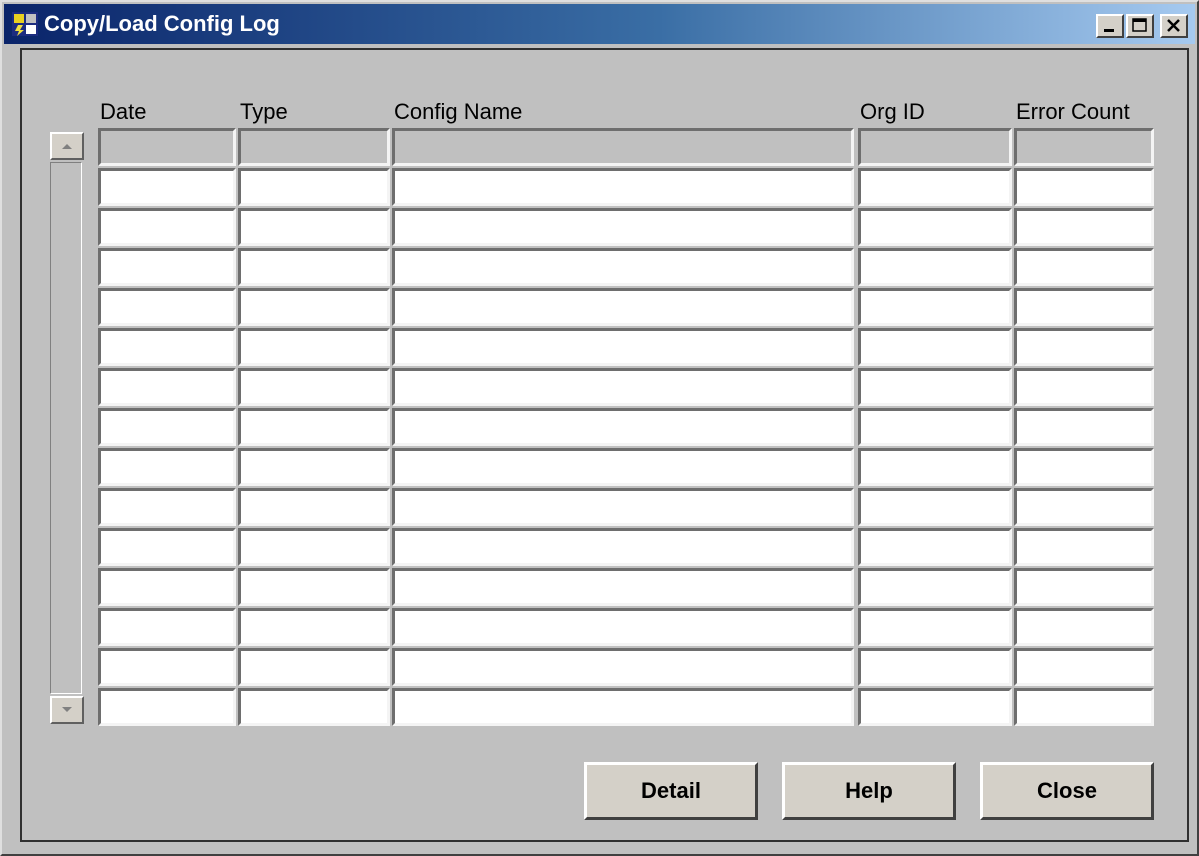 Image resolution: width=1199 pixels, height=856 pixels. I want to click on maximize-button, so click(1140, 26).